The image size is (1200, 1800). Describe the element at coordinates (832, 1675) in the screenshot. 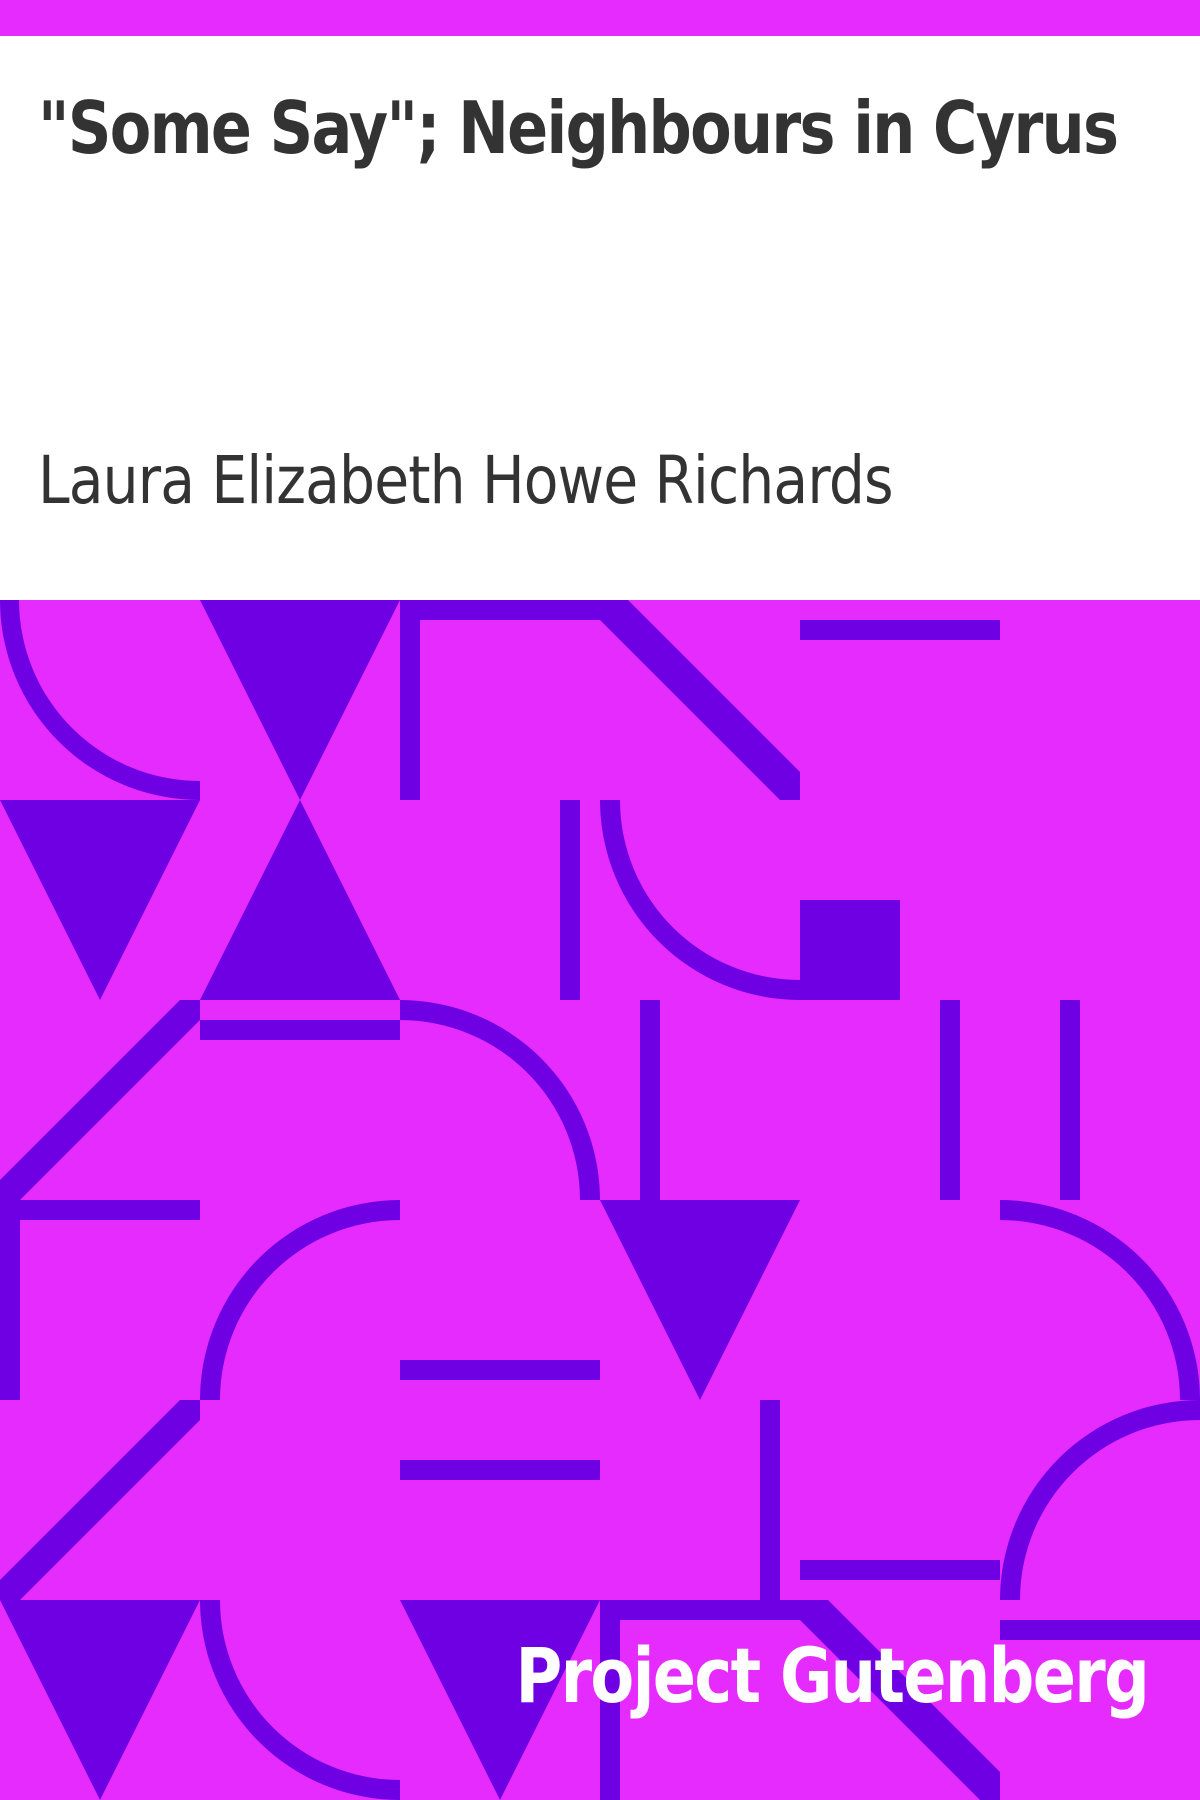

I see `publisher-label: Project Gutenberg` at that location.